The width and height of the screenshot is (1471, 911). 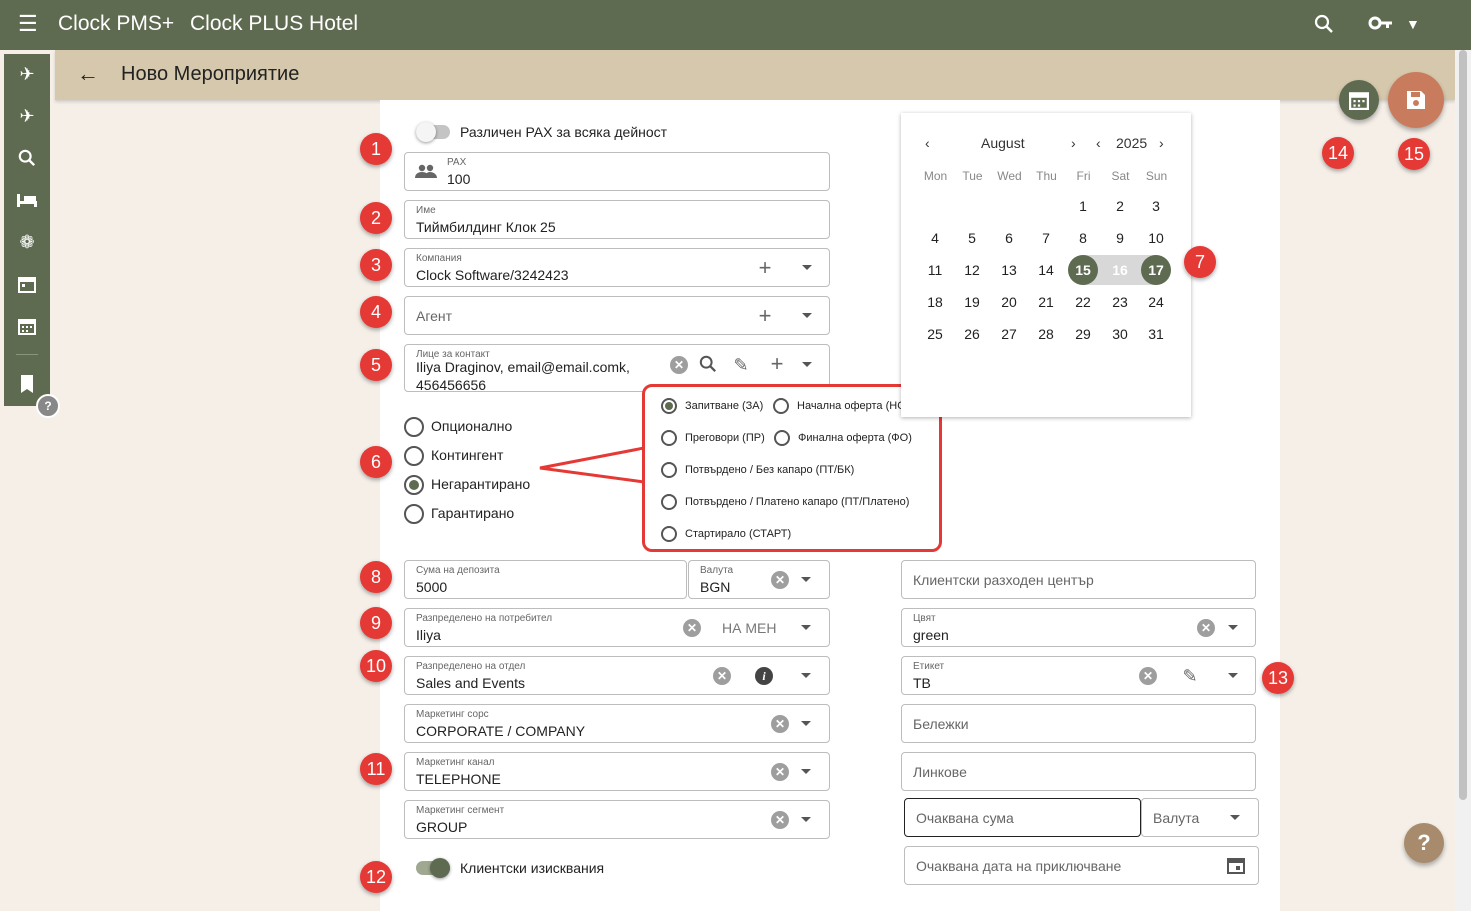 I want to click on arrivals-icon: ✈, so click(x=27, y=74).